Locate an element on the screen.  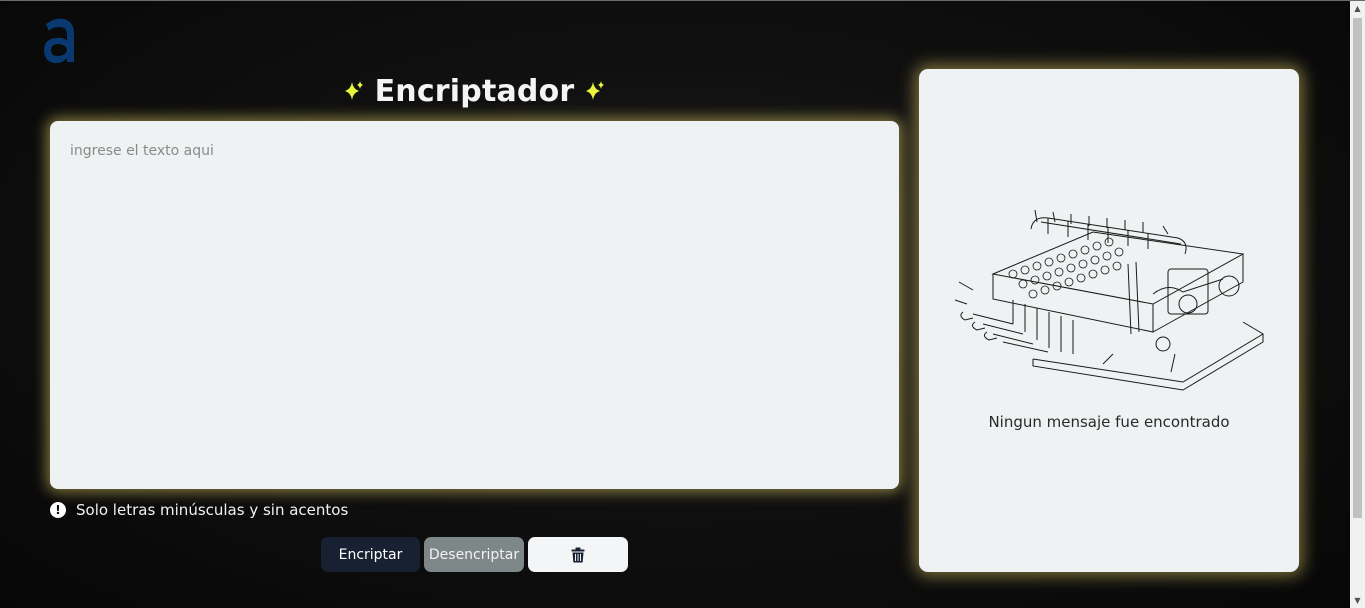
exclamation-icon: ! is located at coordinates (58, 510).